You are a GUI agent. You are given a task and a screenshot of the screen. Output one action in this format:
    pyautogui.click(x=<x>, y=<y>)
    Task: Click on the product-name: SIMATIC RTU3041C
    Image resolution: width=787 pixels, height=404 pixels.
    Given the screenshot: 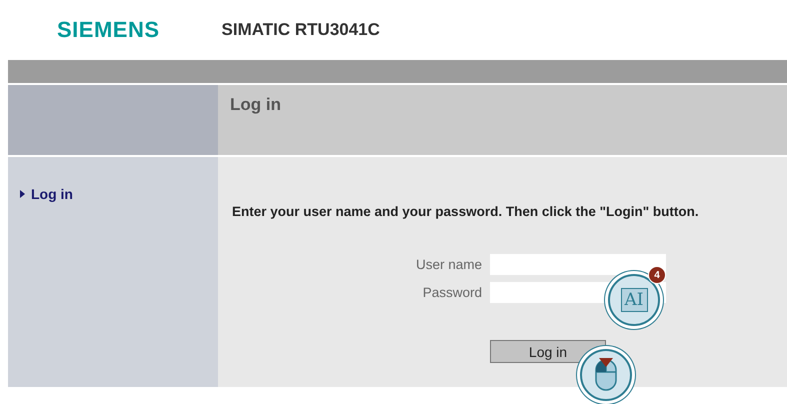 What is the action you would take?
    pyautogui.click(x=301, y=30)
    